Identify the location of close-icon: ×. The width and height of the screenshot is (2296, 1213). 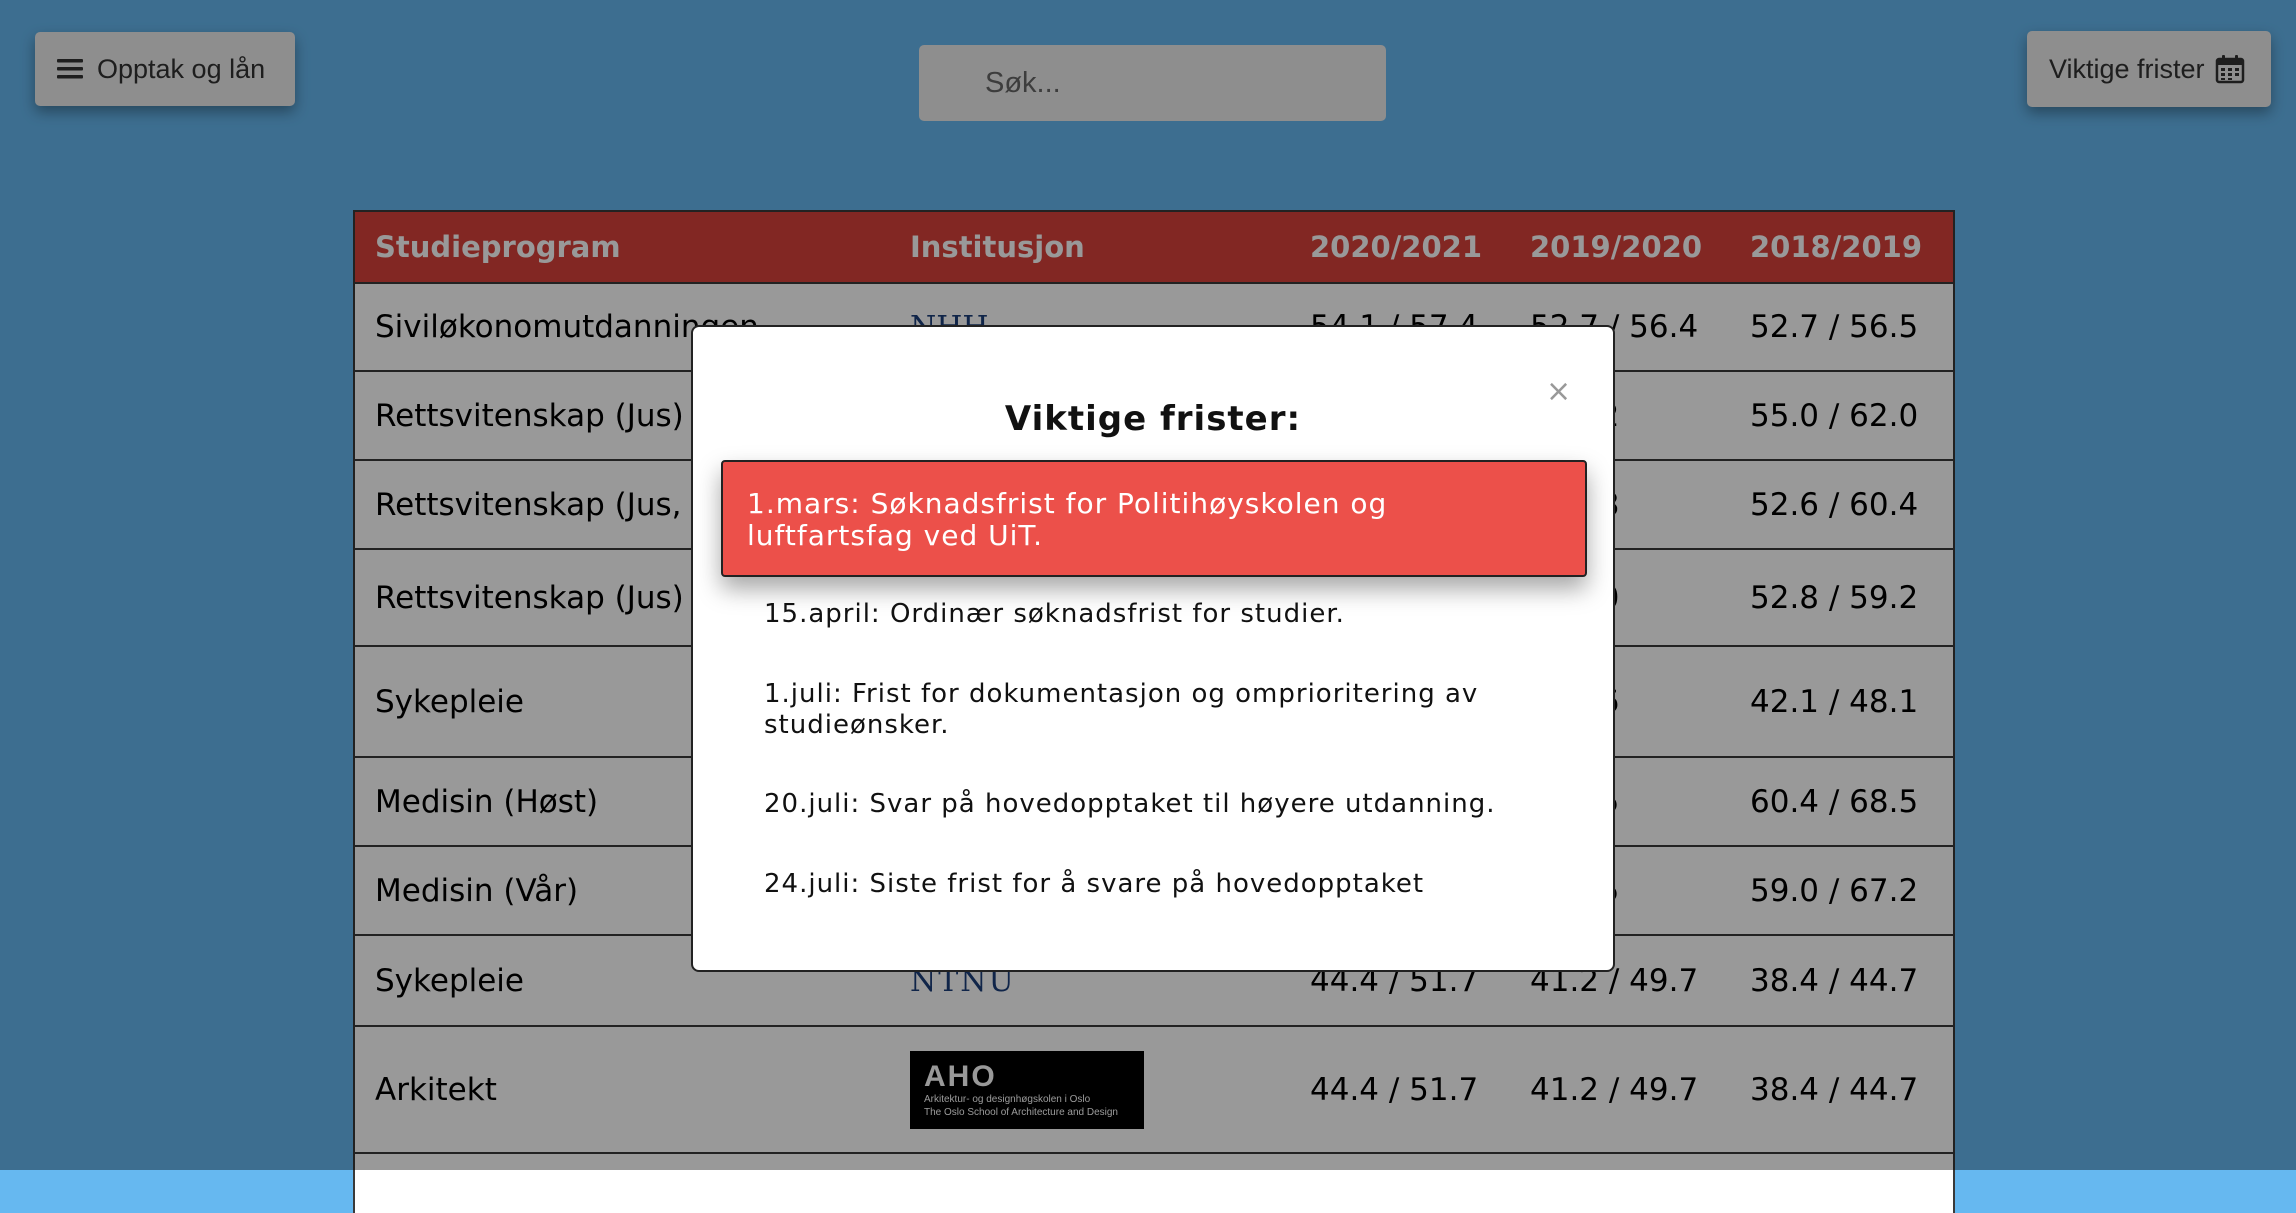
(1558, 392).